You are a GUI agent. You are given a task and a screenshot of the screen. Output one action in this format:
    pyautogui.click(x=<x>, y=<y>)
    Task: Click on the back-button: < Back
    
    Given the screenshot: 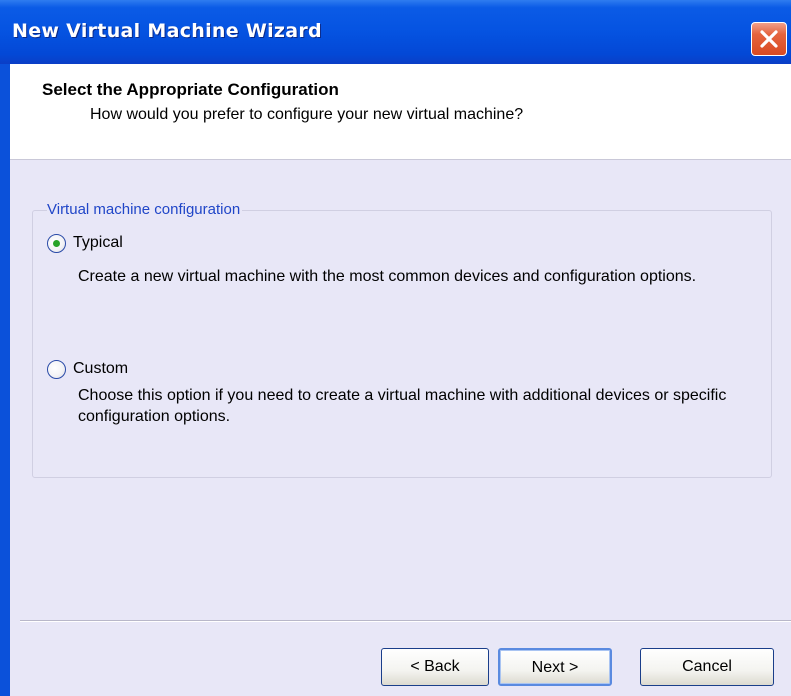 What is the action you would take?
    pyautogui.click(x=435, y=667)
    